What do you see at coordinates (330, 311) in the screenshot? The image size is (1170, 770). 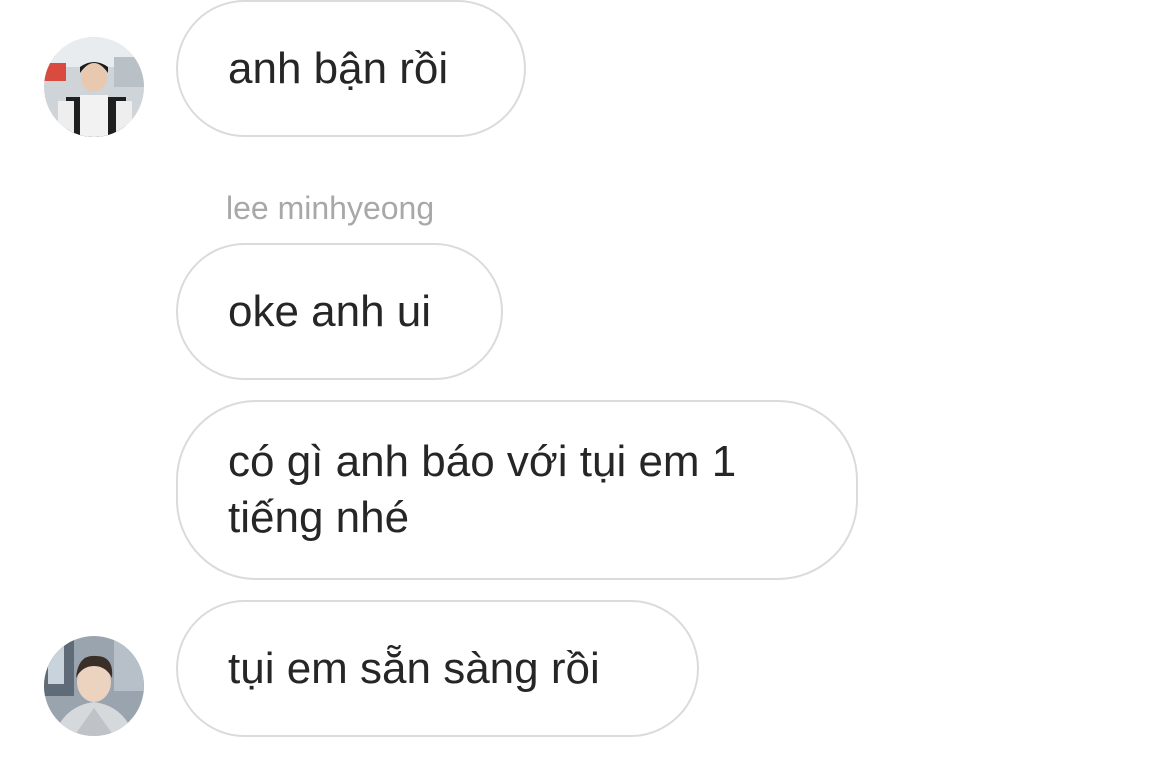 I see `message-text: oke anh ui` at bounding box center [330, 311].